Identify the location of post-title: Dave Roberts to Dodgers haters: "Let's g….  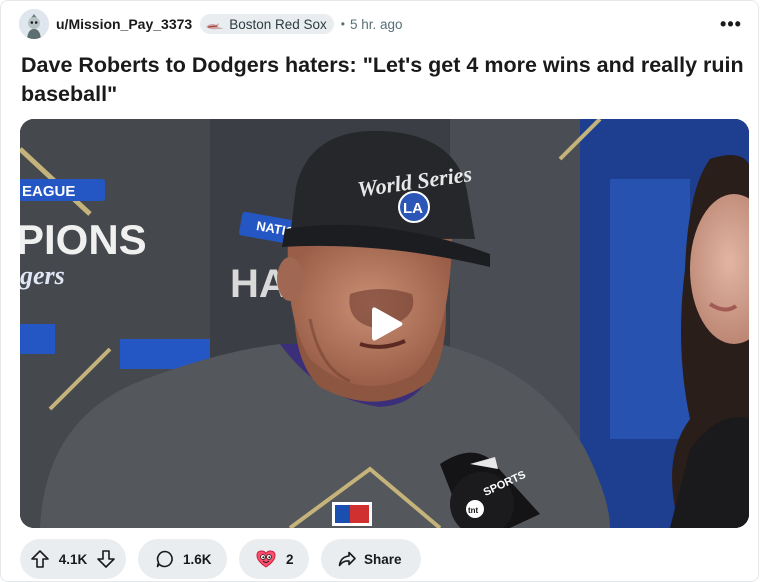
(386, 80).